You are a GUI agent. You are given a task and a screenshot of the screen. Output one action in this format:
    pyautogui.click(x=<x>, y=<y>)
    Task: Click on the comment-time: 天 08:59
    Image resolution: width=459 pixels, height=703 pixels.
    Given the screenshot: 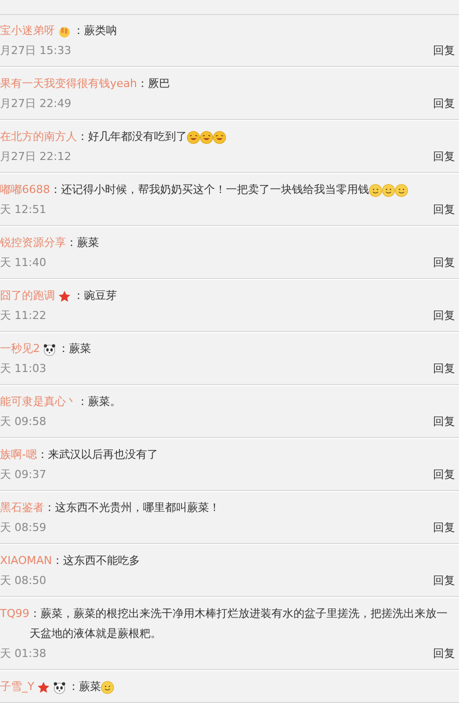 What is the action you would take?
    pyautogui.click(x=23, y=528)
    